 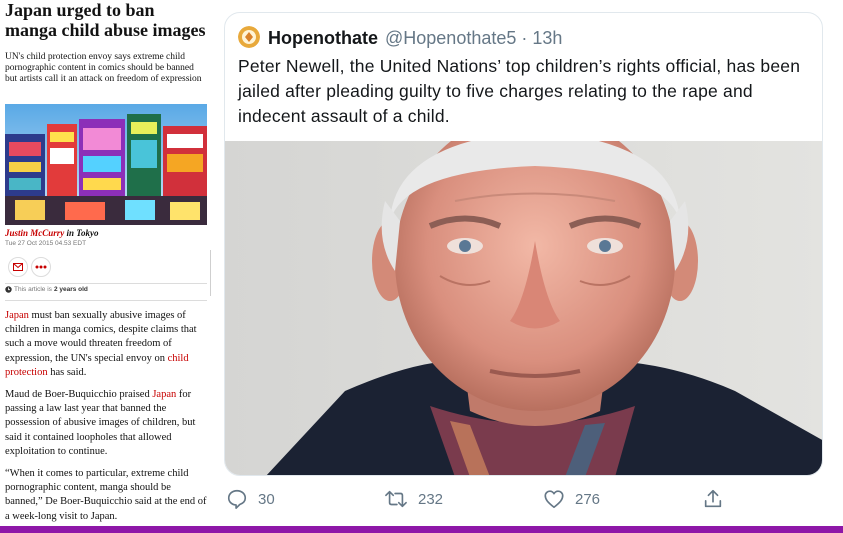 I want to click on article-dateline: Tue 27 Oct 2015 04.53 EDT, so click(x=46, y=243).